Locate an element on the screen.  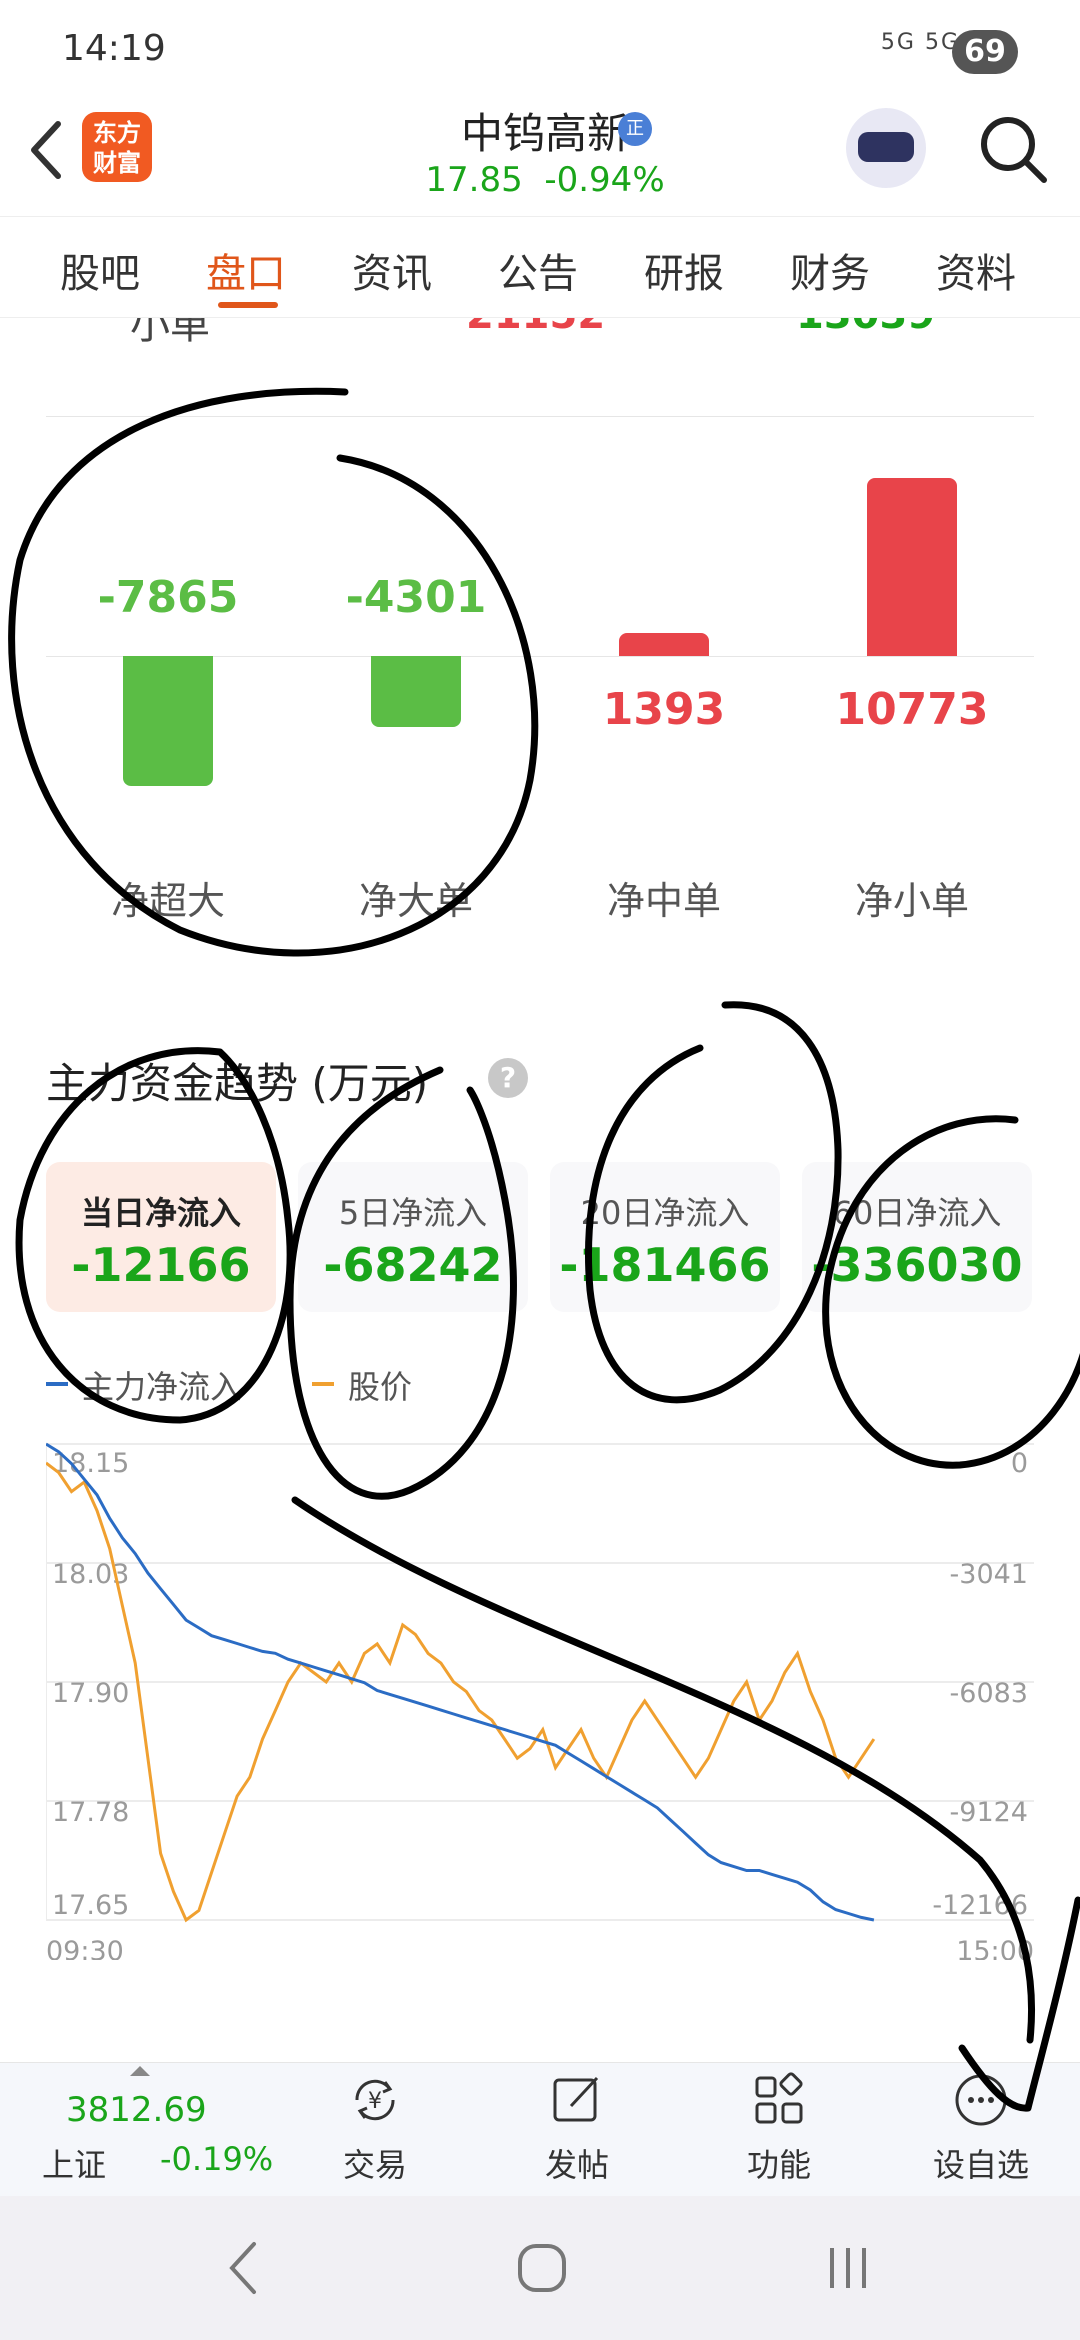
stock-tag-badge: 正 is located at coordinates (635, 129).